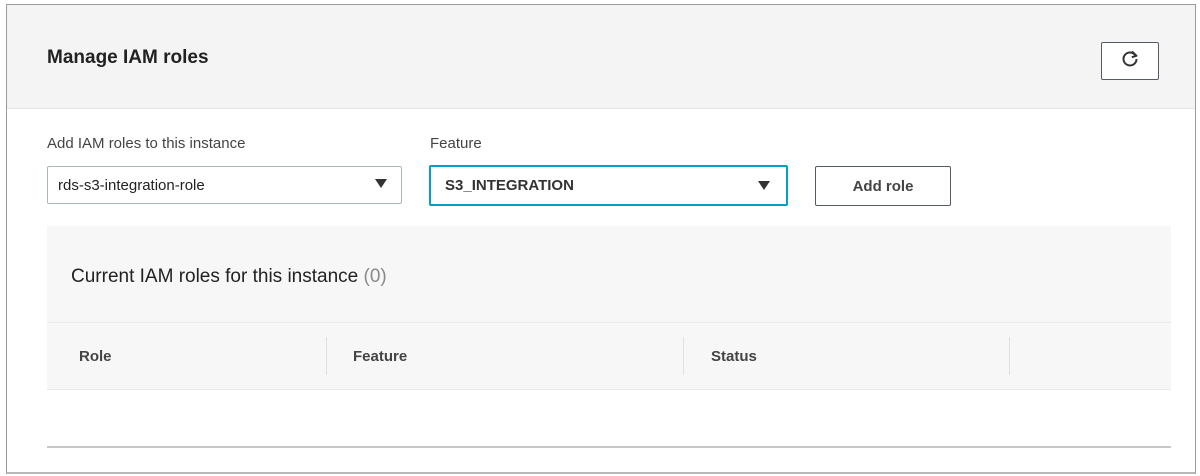 The width and height of the screenshot is (1200, 476). What do you see at coordinates (95, 356) in the screenshot?
I see `column-header-role: Role` at bounding box center [95, 356].